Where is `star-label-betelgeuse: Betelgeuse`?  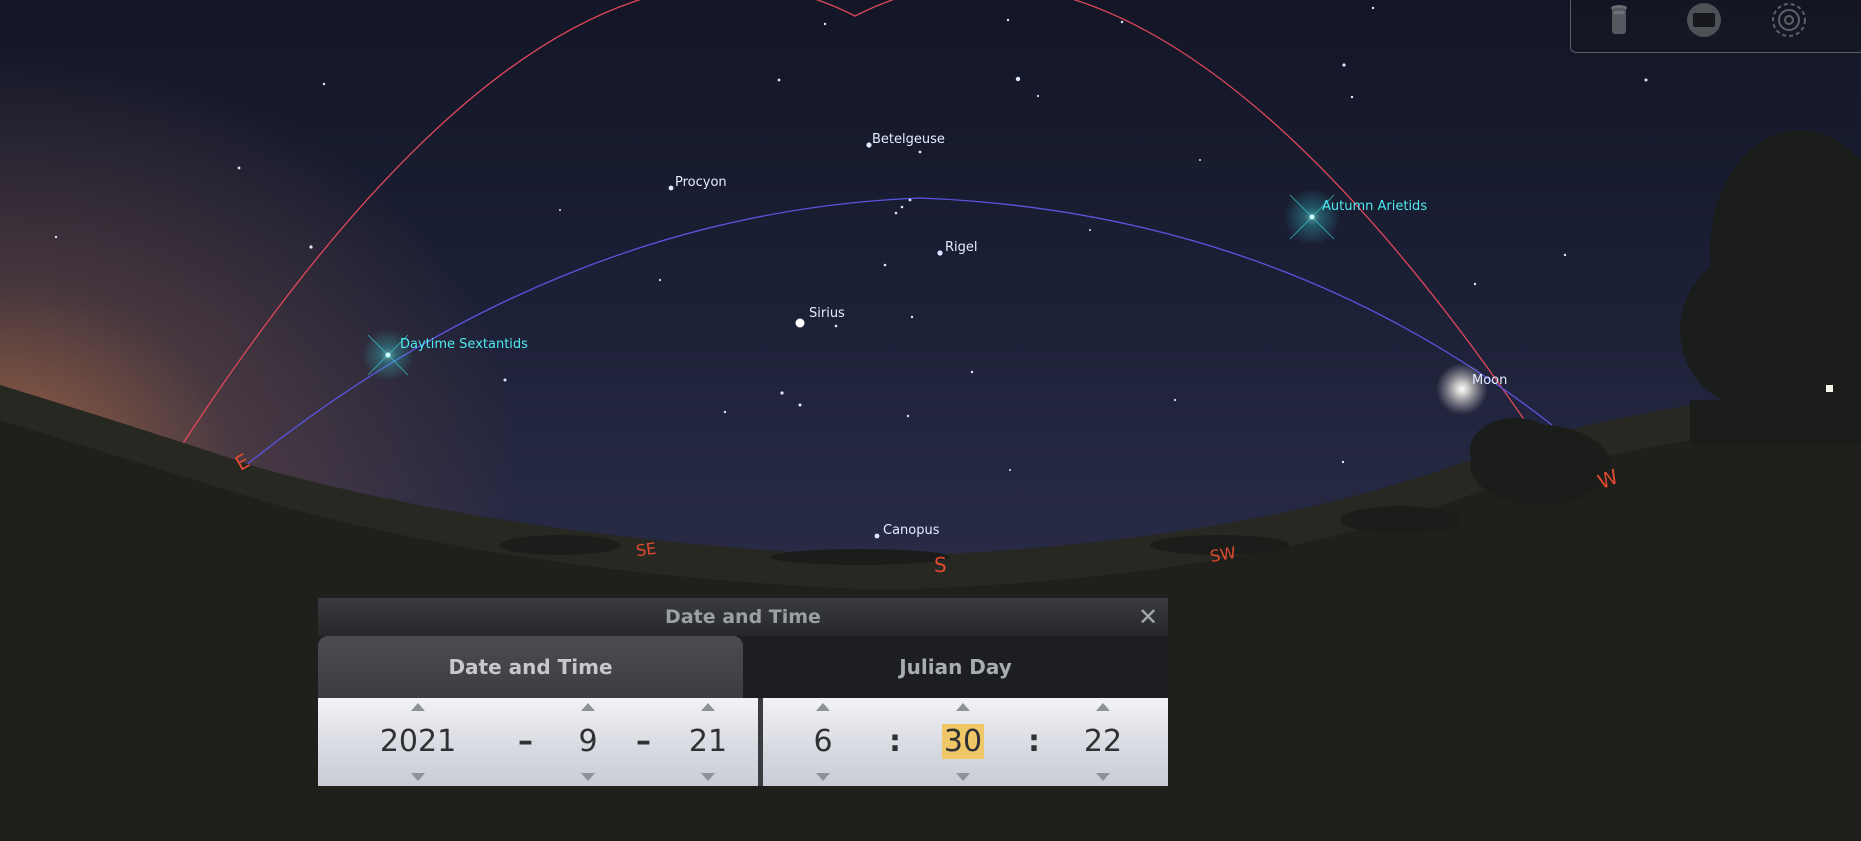
star-label-betelgeuse: Betelgeuse is located at coordinates (908, 139).